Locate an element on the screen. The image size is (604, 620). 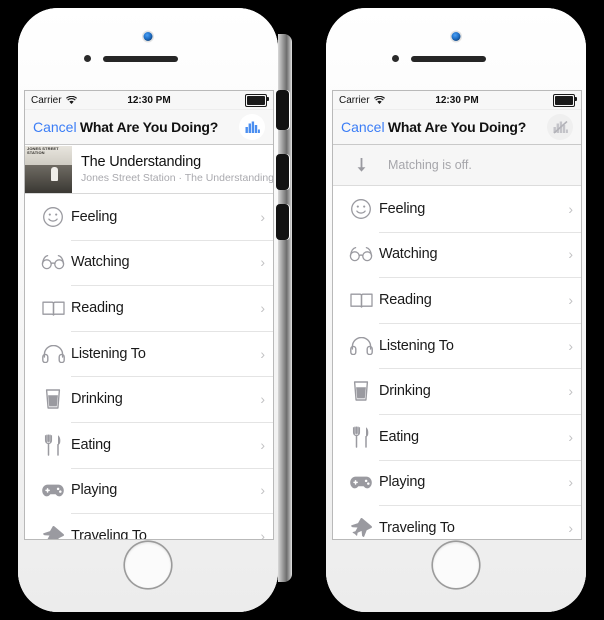
navigation-bar: Cancel What Are You Doing? is located at coordinates (457, 127).